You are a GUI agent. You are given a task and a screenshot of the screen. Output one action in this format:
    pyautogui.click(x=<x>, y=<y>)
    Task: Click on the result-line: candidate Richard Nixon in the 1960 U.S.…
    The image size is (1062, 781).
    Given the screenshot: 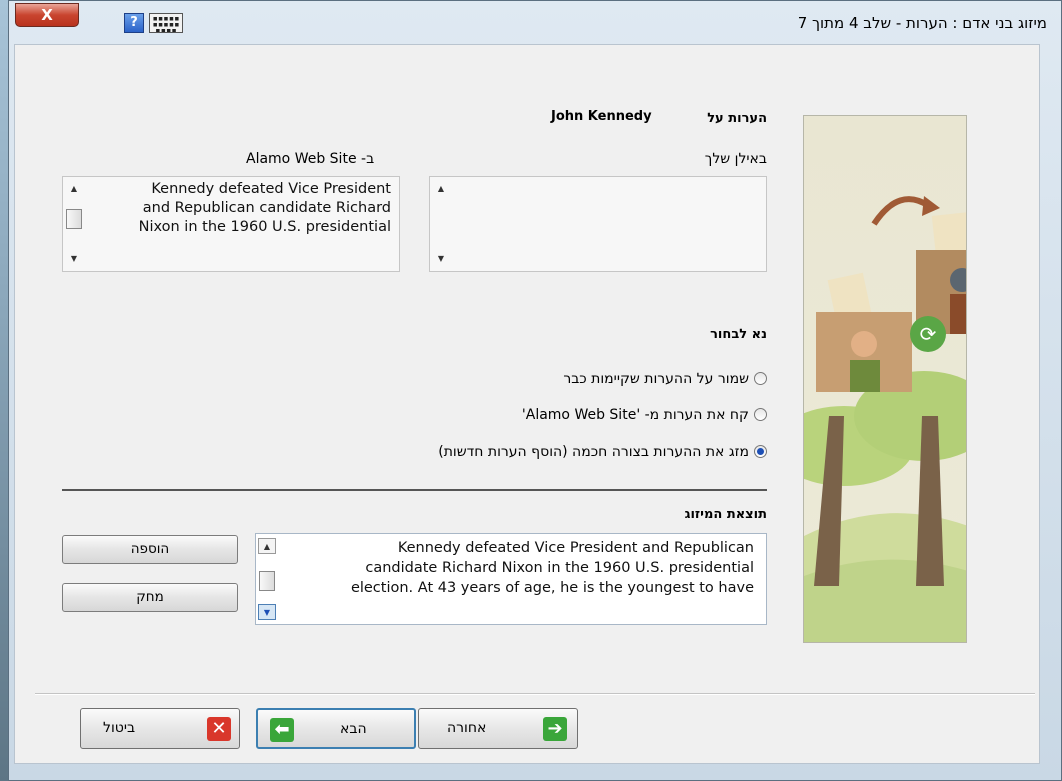 What is the action you would take?
    pyautogui.click(x=559, y=568)
    